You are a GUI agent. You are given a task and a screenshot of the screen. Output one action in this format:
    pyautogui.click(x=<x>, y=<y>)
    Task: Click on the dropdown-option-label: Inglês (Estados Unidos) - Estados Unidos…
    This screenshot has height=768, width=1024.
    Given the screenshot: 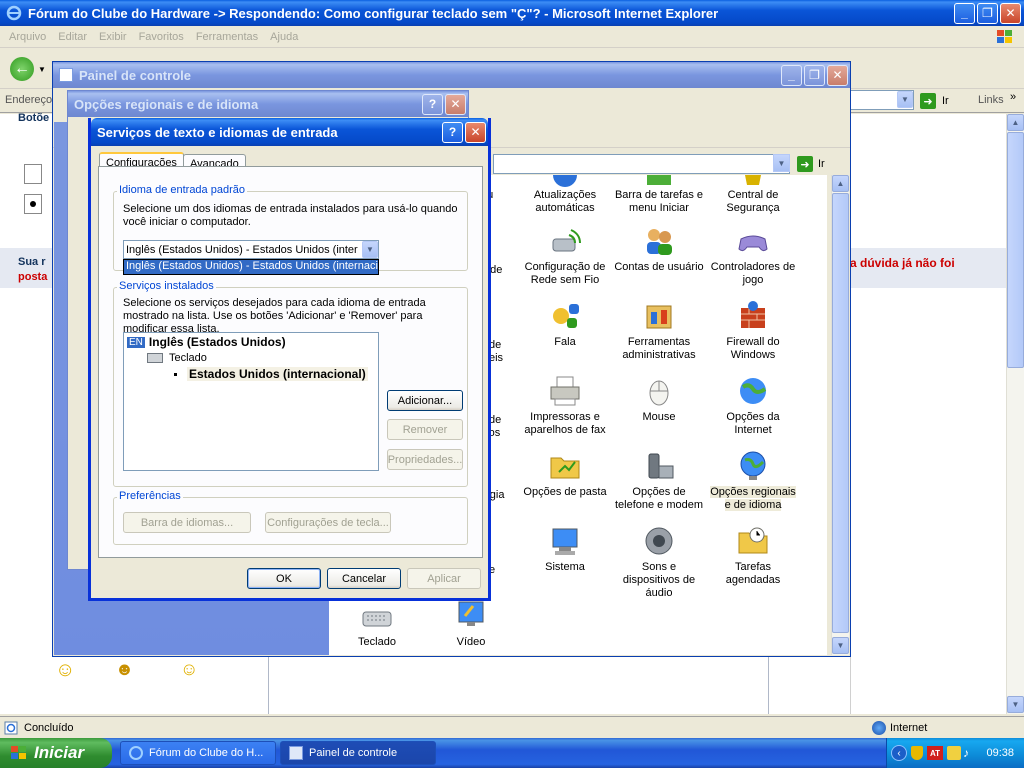 What is the action you would take?
    pyautogui.click(x=252, y=266)
    